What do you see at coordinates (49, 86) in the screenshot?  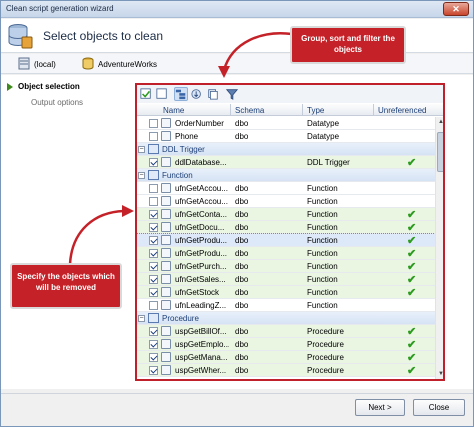 I see `step-object-selection: Object selection` at bounding box center [49, 86].